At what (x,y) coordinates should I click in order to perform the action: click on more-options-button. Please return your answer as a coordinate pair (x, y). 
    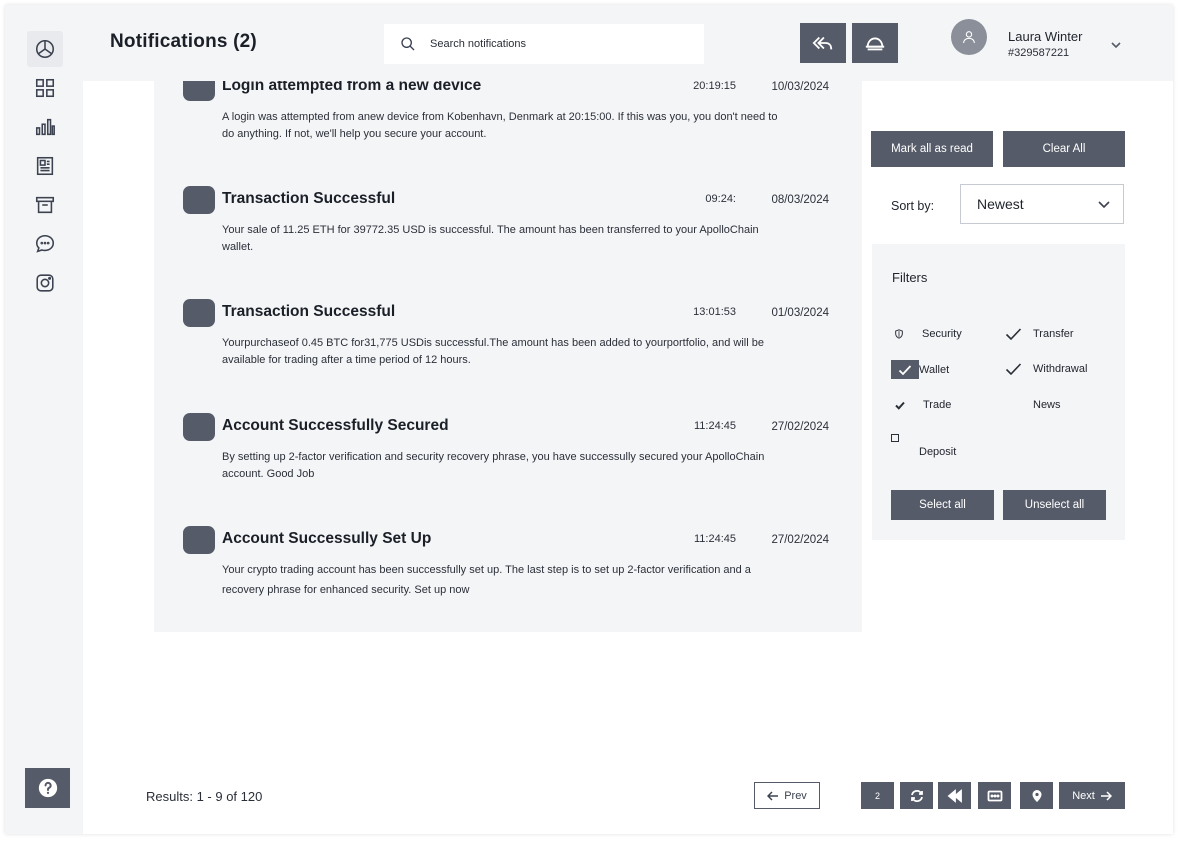
    Looking at the image, I should click on (994, 795).